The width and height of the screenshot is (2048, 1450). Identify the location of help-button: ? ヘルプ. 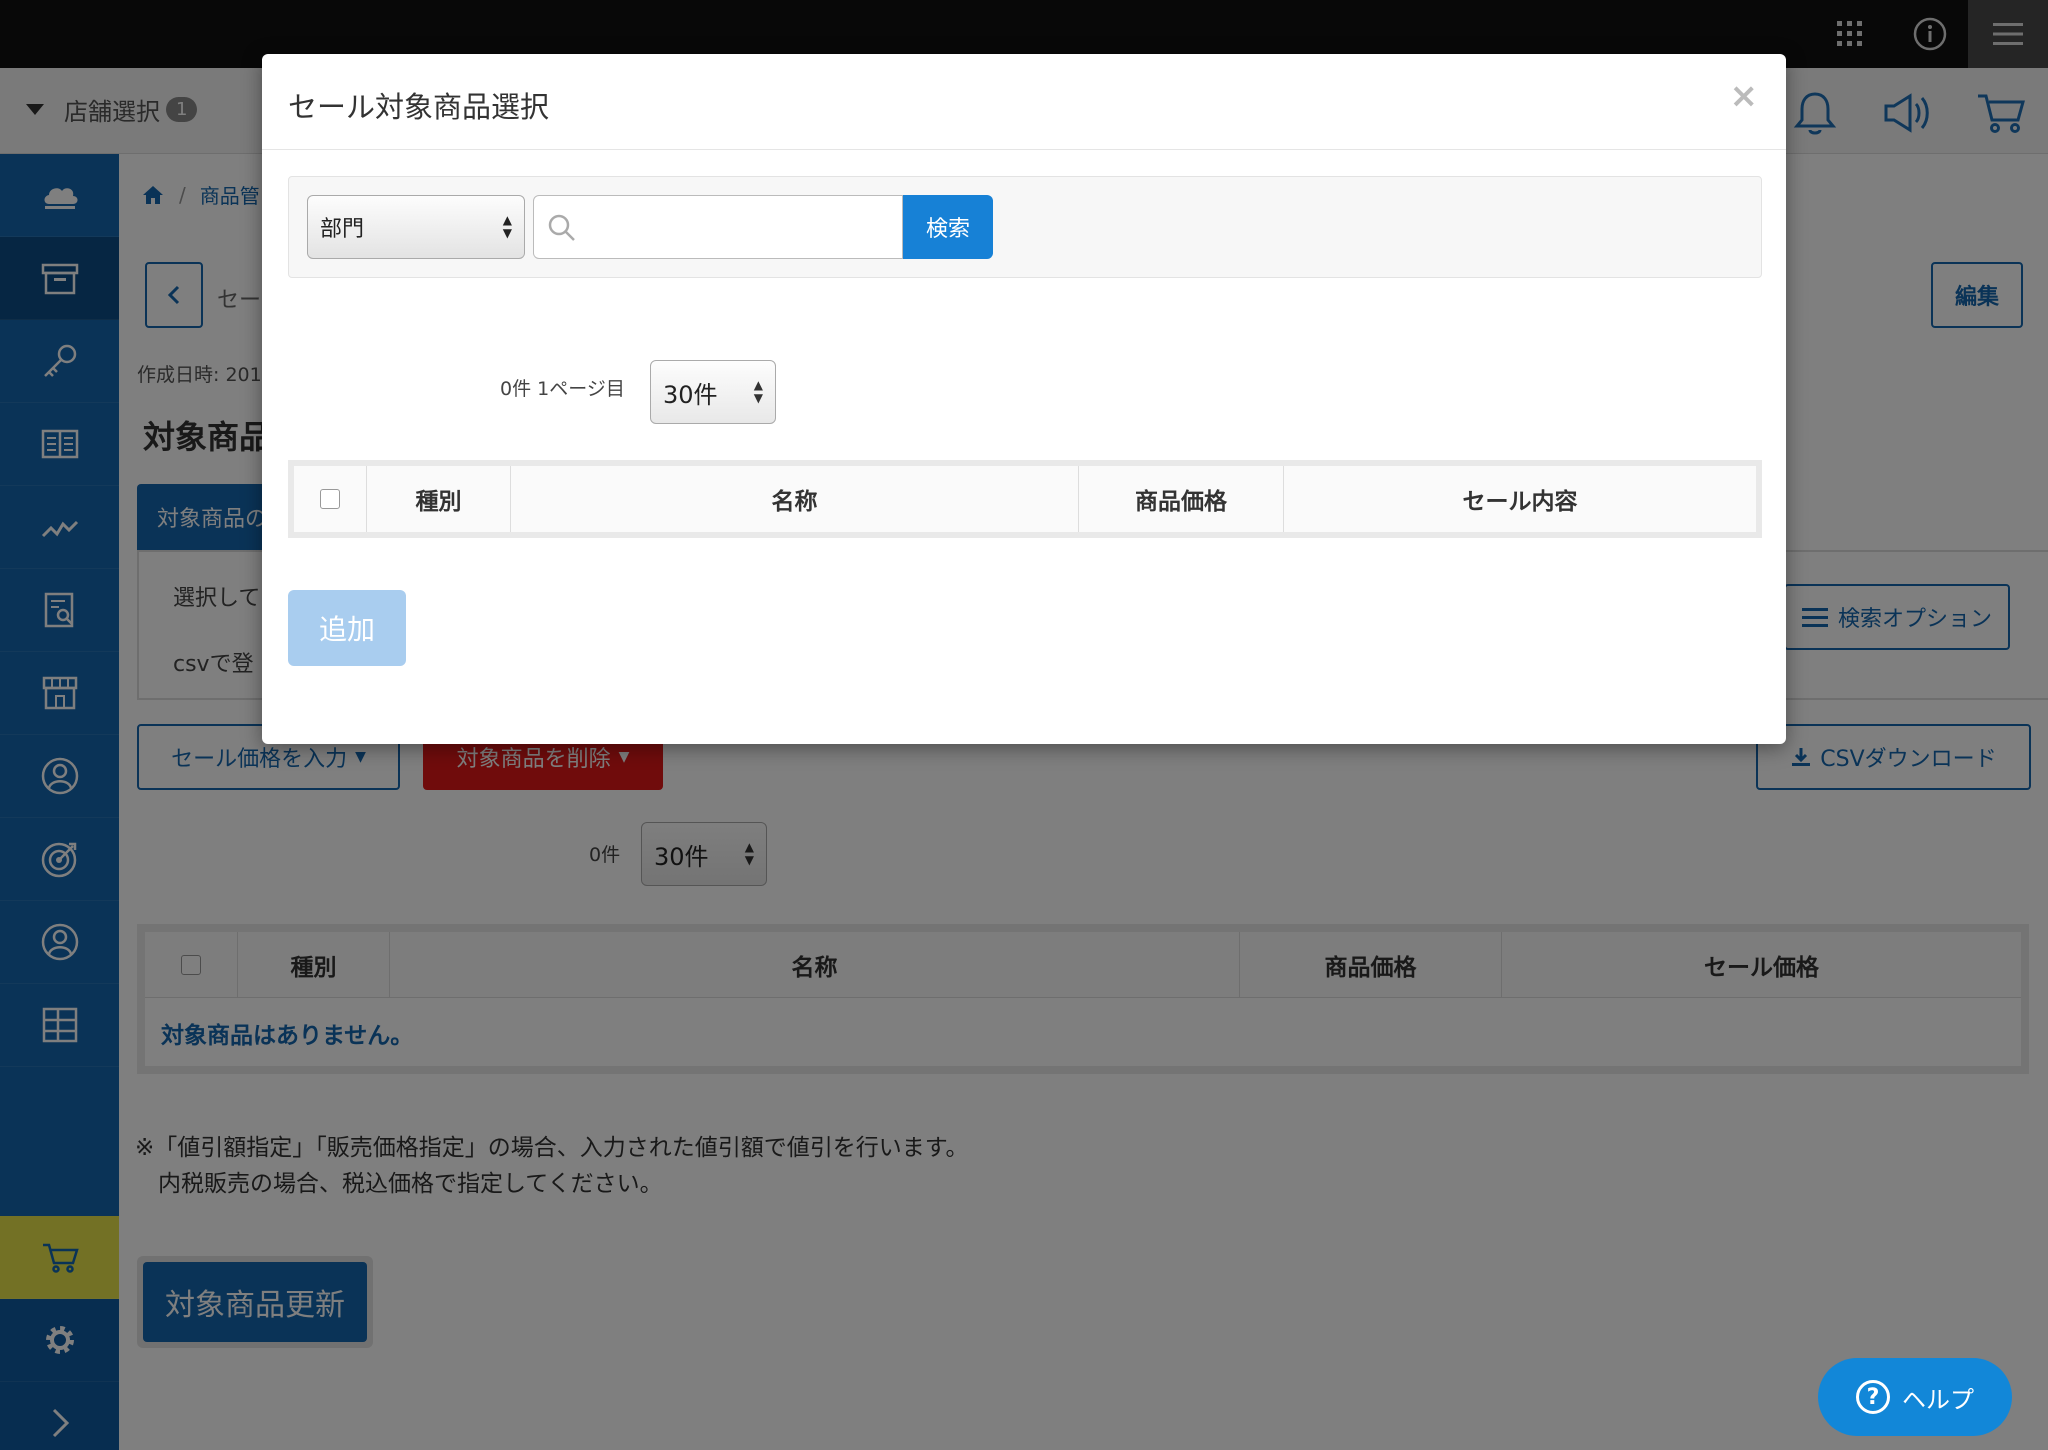
(1915, 1397).